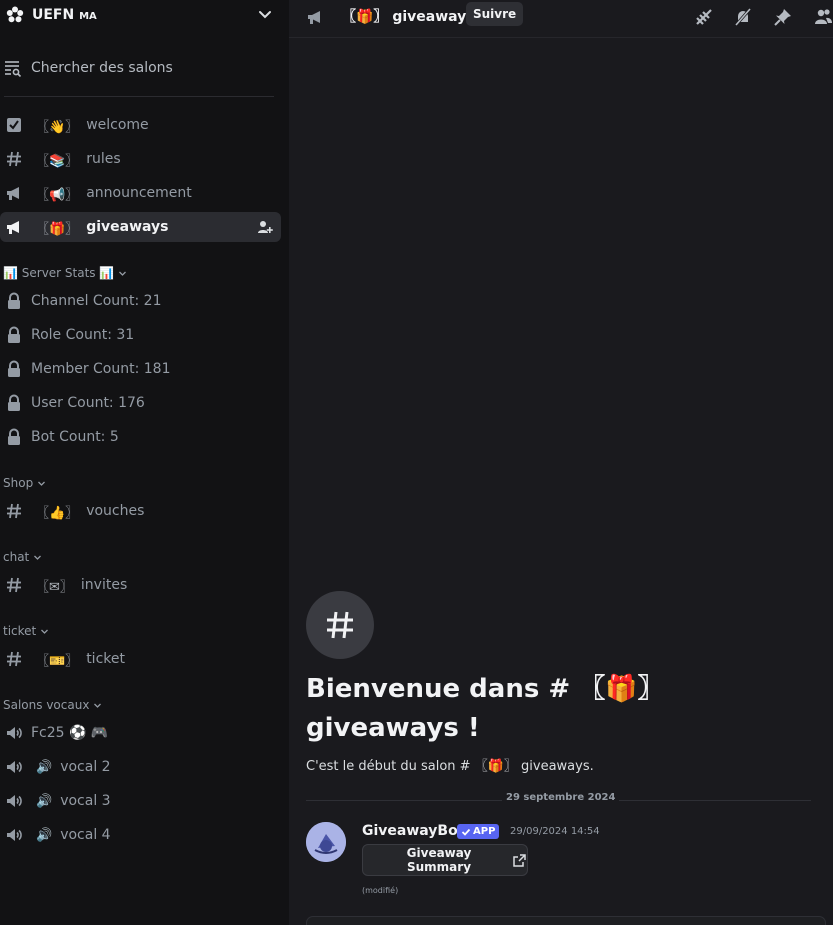 The image size is (833, 925). What do you see at coordinates (140, 767) in the screenshot?
I see `voice-channel-vocal-2: 🔊 vocal 2` at bounding box center [140, 767].